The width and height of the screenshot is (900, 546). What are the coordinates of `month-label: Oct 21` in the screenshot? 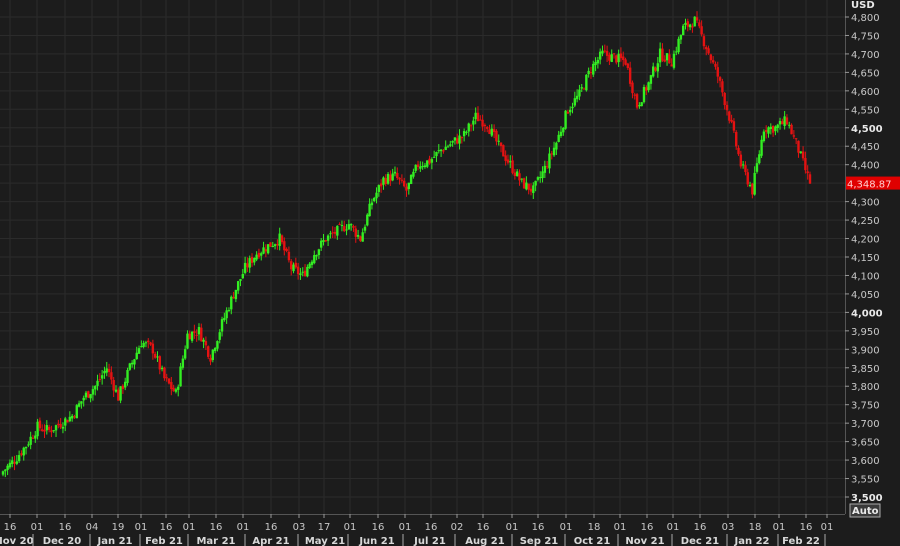 It's located at (592, 541).